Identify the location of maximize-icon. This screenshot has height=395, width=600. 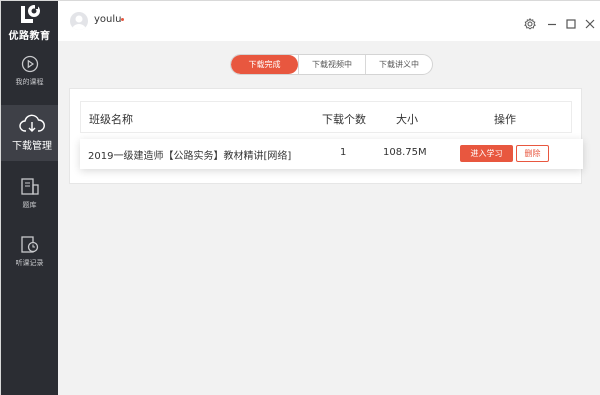
(571, 24).